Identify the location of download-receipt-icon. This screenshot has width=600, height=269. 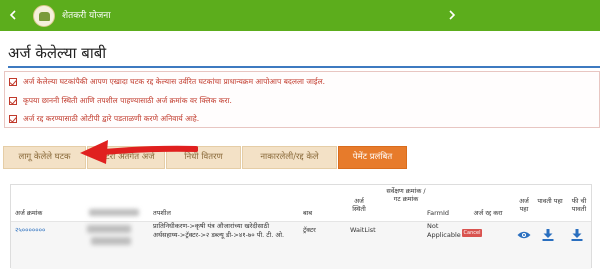
(548, 235).